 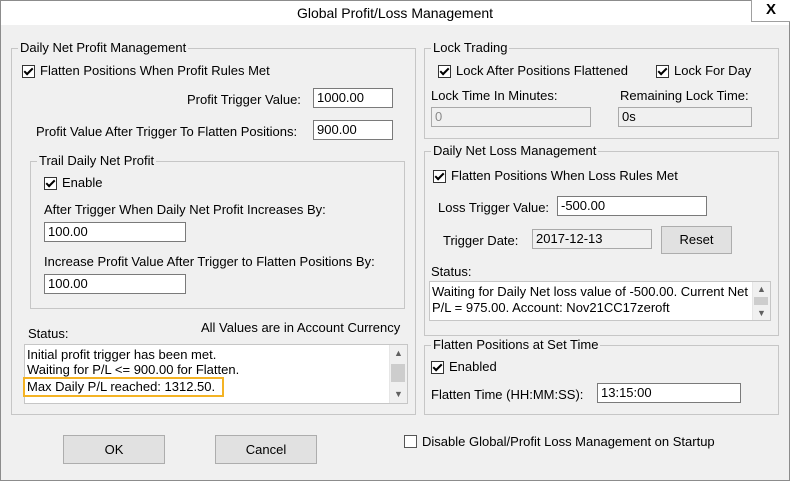 What do you see at coordinates (507, 394) in the screenshot?
I see `flatten-time-label: Flatten Time (HH:MM:SS):` at bounding box center [507, 394].